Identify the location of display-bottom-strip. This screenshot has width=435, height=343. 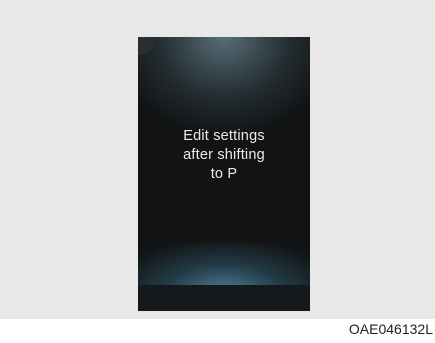
(224, 298).